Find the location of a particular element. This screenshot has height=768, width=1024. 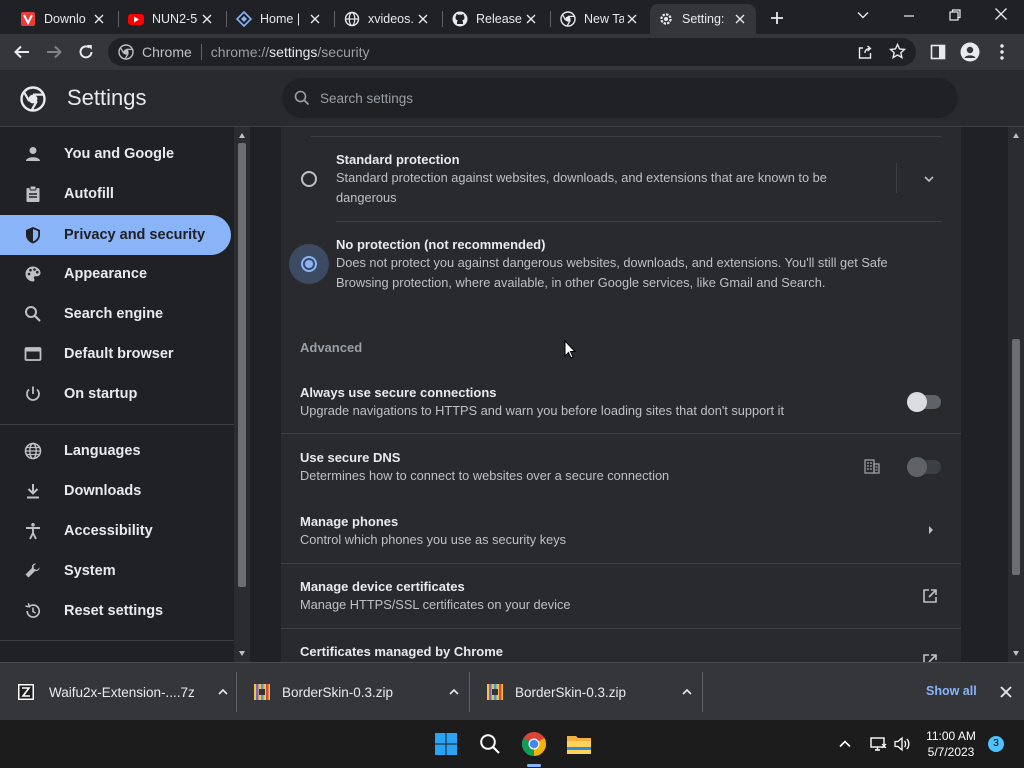

system-clock: 11:00 AM 5/7/2023 is located at coordinates (951, 744).